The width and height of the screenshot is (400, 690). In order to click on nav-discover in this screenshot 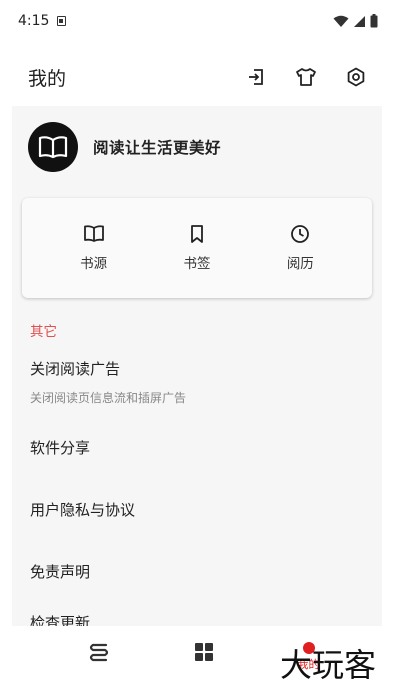, I will do `click(203, 652)`.